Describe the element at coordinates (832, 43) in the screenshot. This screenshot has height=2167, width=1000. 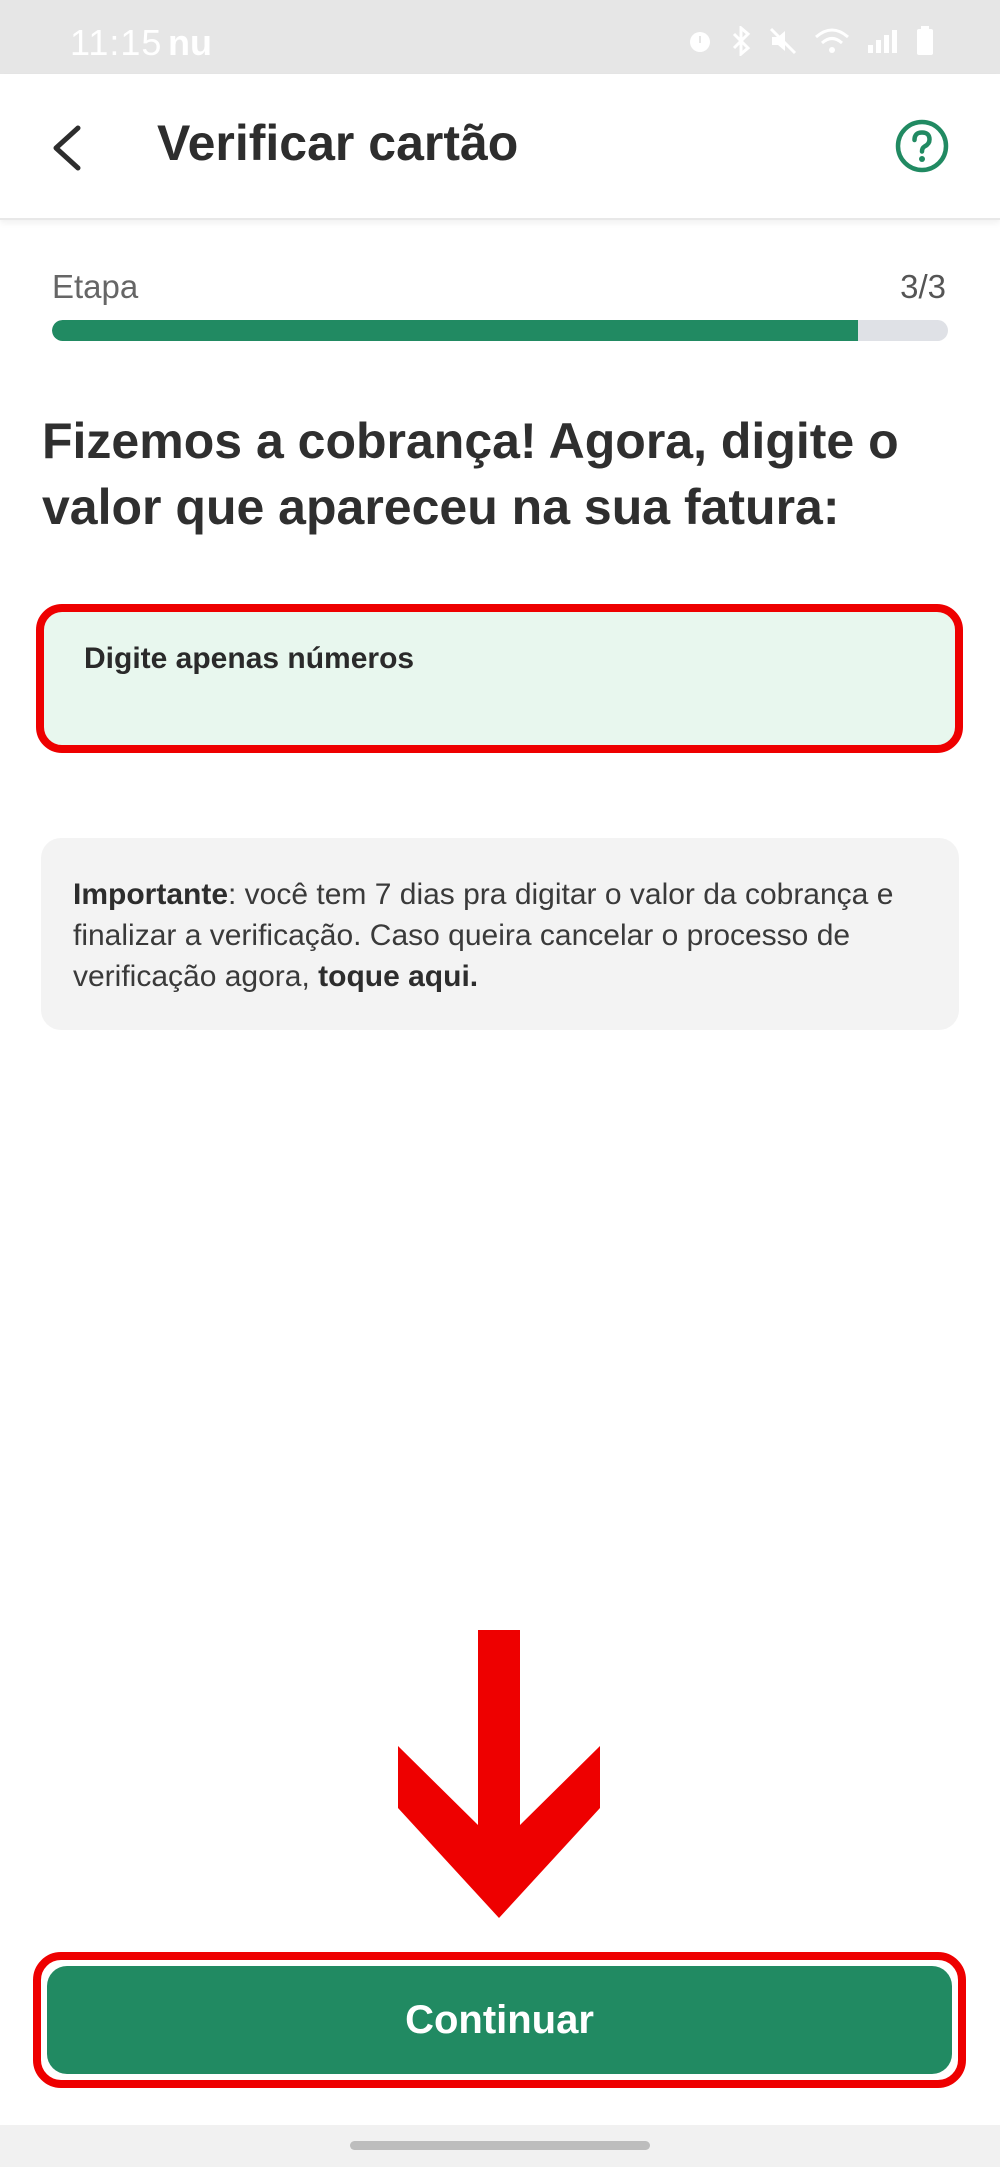
I see `wifi-icon` at that location.